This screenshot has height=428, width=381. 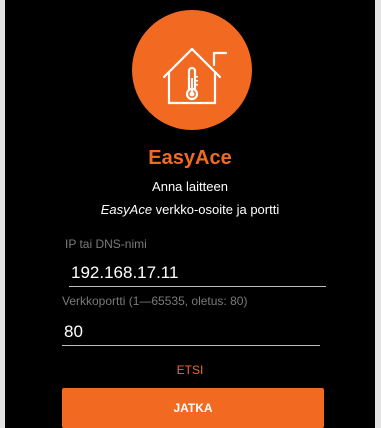 What do you see at coordinates (190, 158) in the screenshot?
I see `app-title: EasyAce` at bounding box center [190, 158].